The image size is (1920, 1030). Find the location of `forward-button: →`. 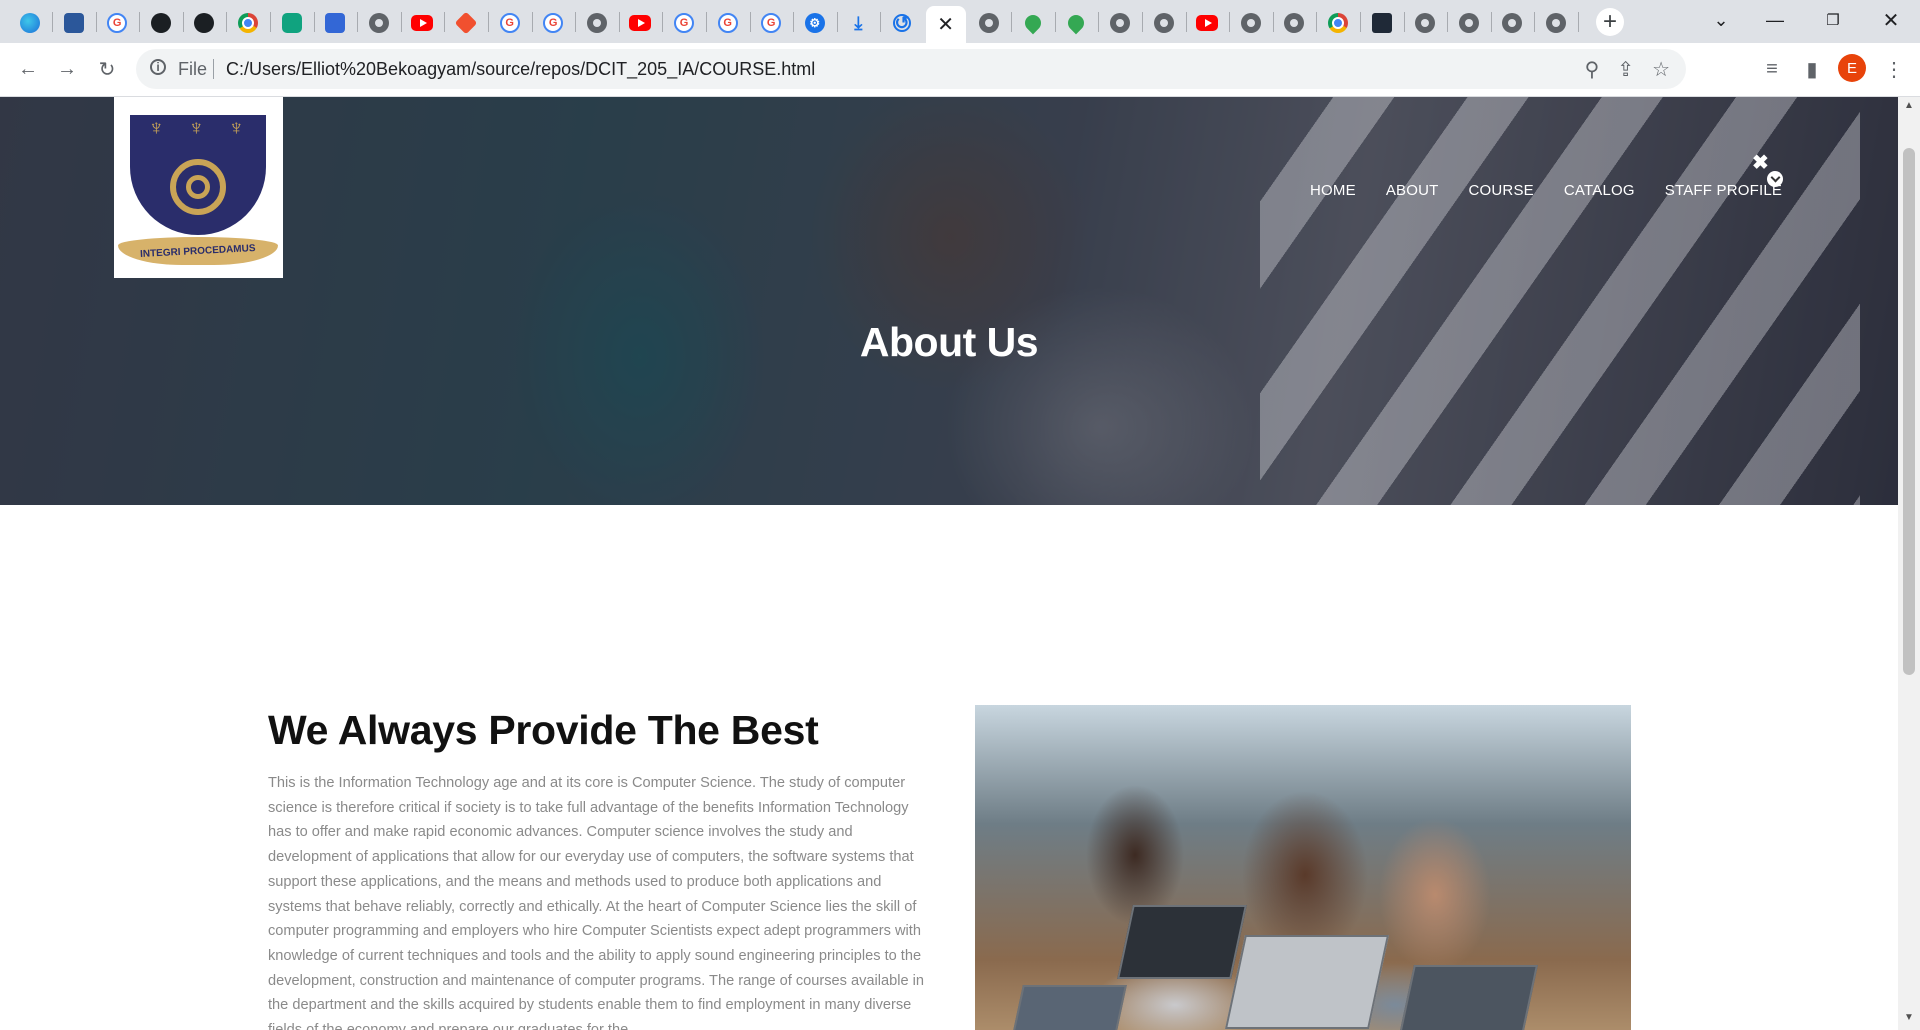

forward-button: → is located at coordinates (67, 69).